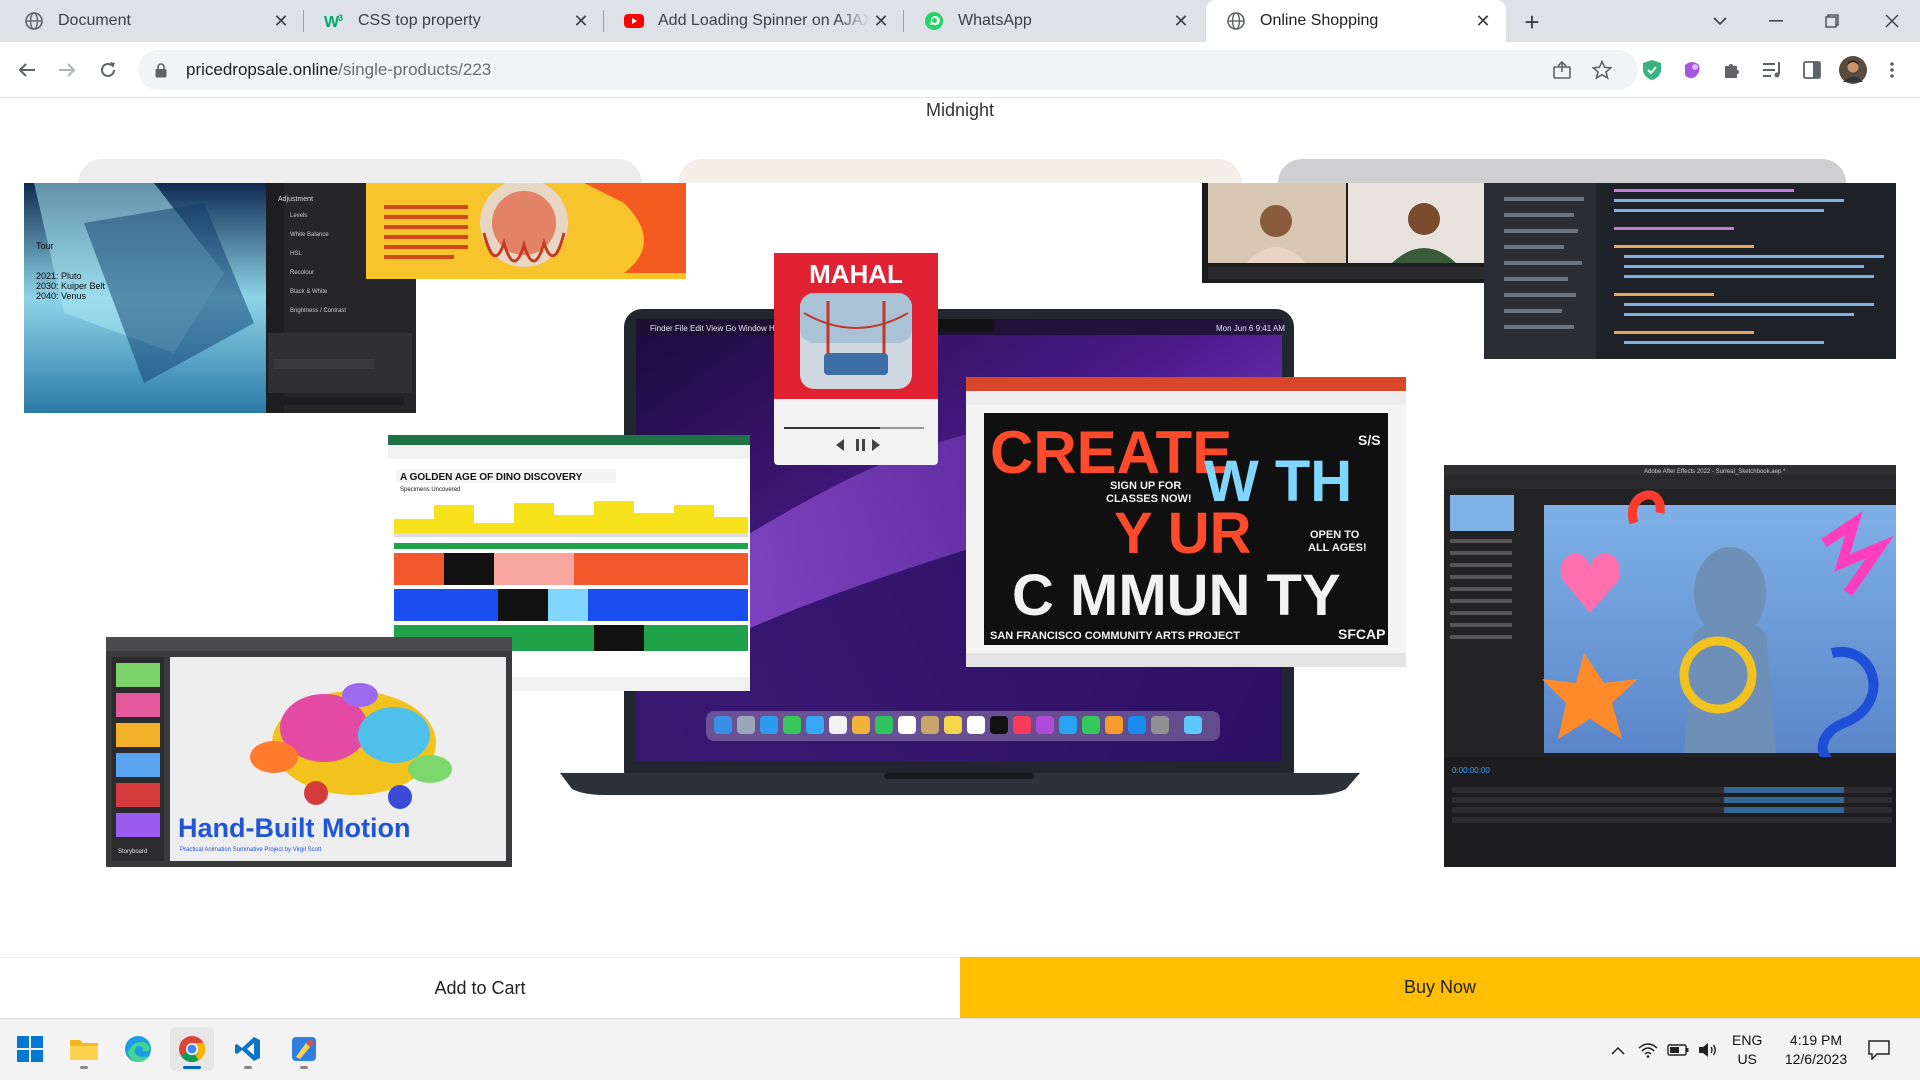 The width and height of the screenshot is (1920, 1080). What do you see at coordinates (360, 171) in the screenshot?
I see `image-card-1-edge` at bounding box center [360, 171].